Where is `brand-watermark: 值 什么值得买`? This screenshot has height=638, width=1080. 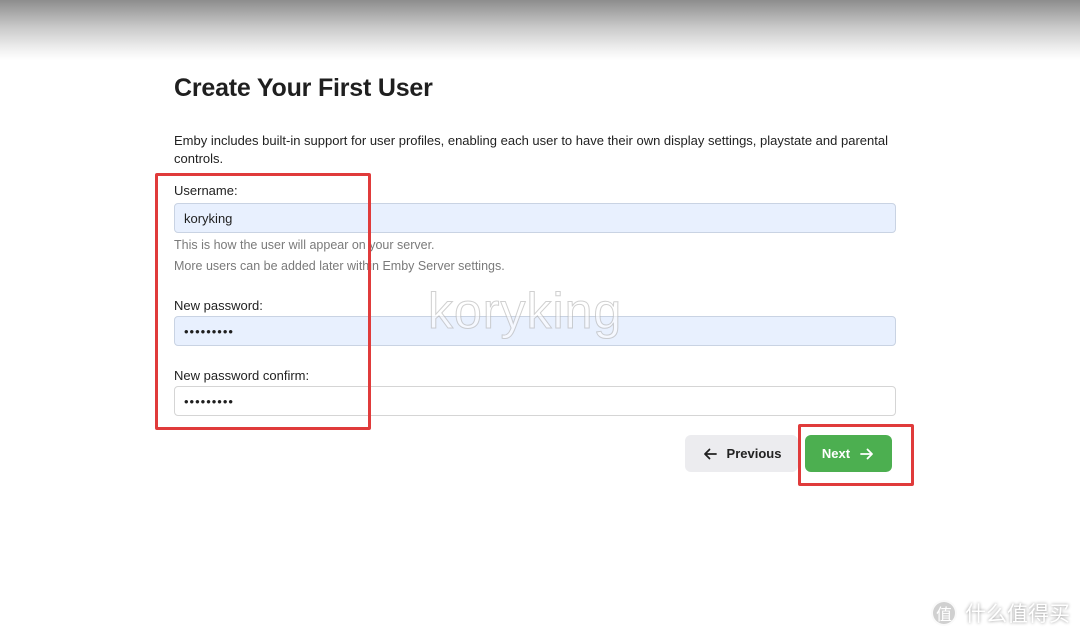
brand-watermark: 值 什么值得买 is located at coordinates (1000, 613).